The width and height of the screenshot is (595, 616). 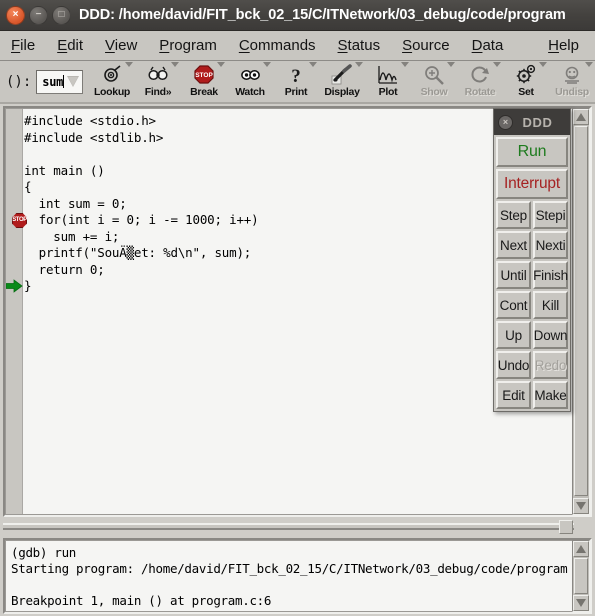 I want to click on window-minimize-button: −, so click(x=38, y=15).